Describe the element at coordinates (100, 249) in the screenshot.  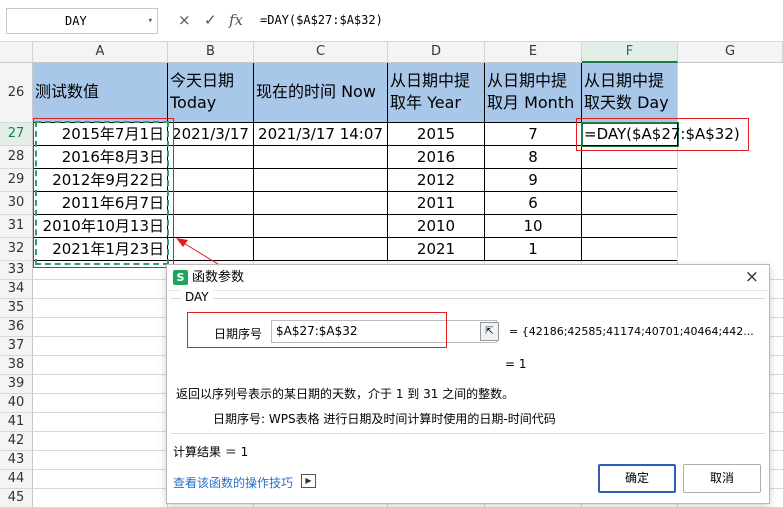
I see `cell-a32: 2021年1月23日` at that location.